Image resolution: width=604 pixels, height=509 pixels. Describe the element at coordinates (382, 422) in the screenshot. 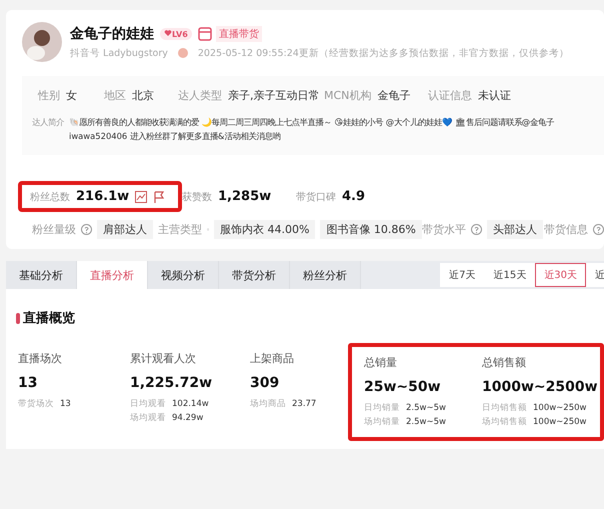

I see `sub-label: 场均销量` at that location.